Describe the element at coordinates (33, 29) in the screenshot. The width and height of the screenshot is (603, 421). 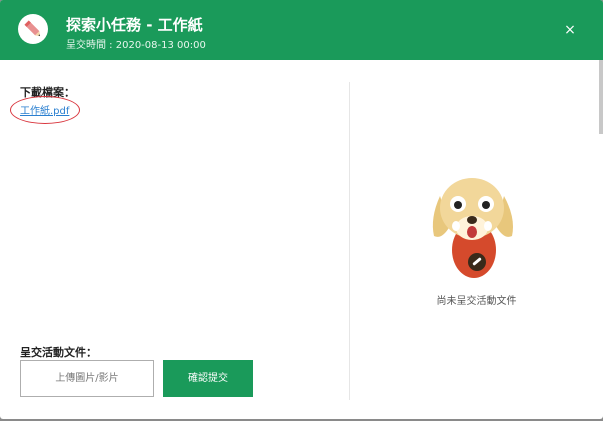
I see `pencil-icon` at that location.